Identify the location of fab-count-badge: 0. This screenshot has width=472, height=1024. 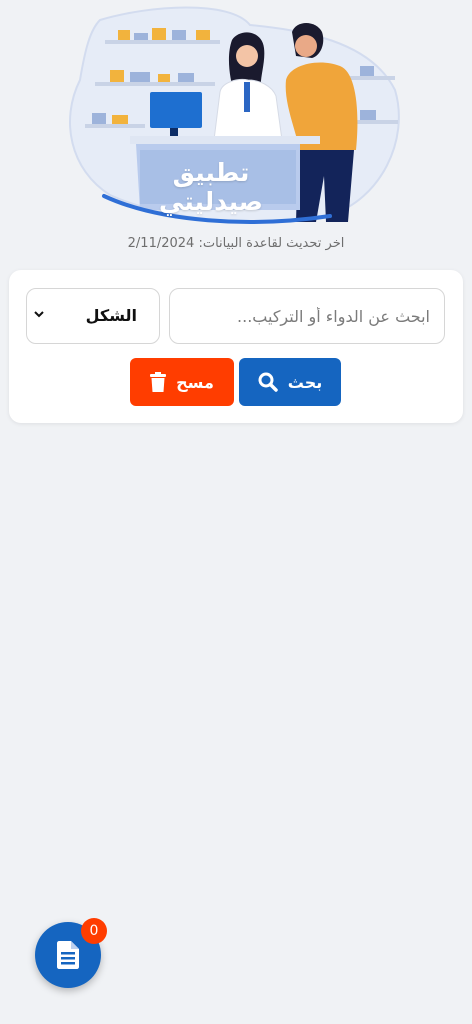
(94, 931).